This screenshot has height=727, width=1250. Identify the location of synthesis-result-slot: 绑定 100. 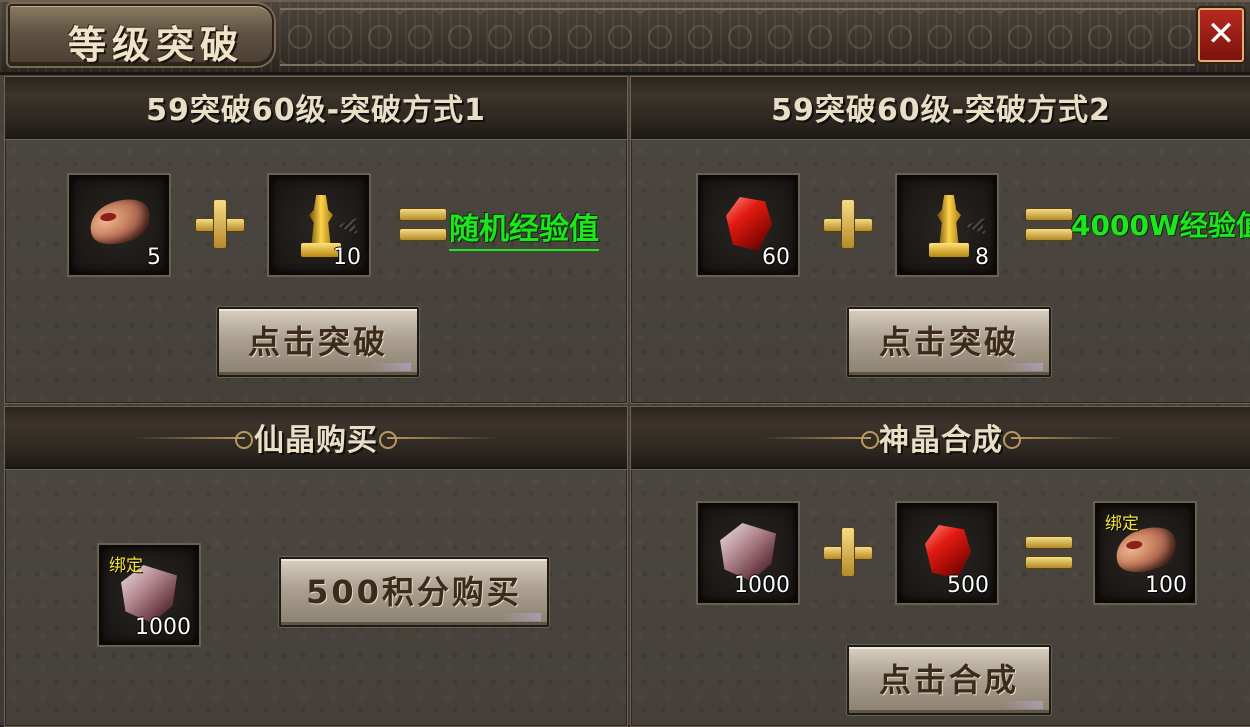
(1145, 553).